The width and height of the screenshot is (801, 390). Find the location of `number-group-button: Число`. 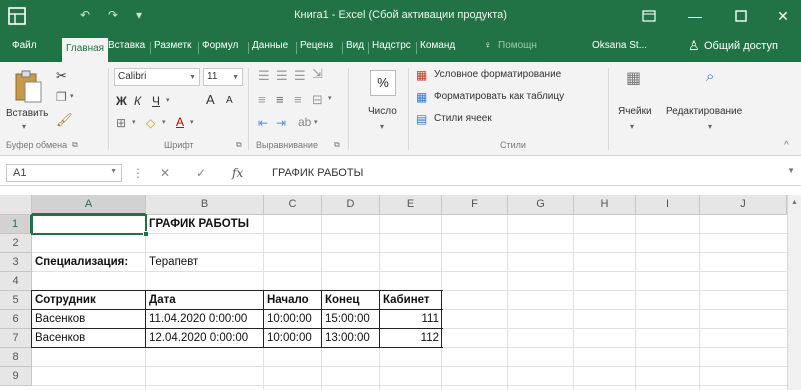

number-group-button: Число is located at coordinates (382, 111).